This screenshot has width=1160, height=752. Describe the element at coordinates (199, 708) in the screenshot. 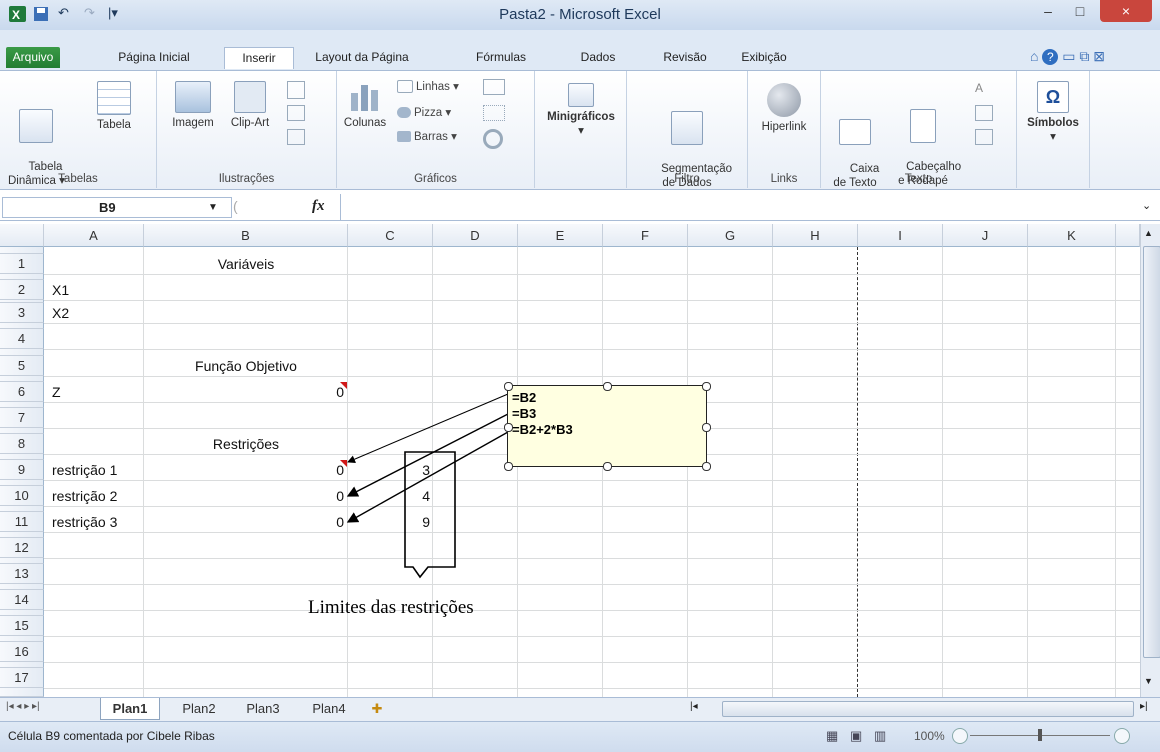

I see `sheet-tab-plan2: Plan2` at that location.